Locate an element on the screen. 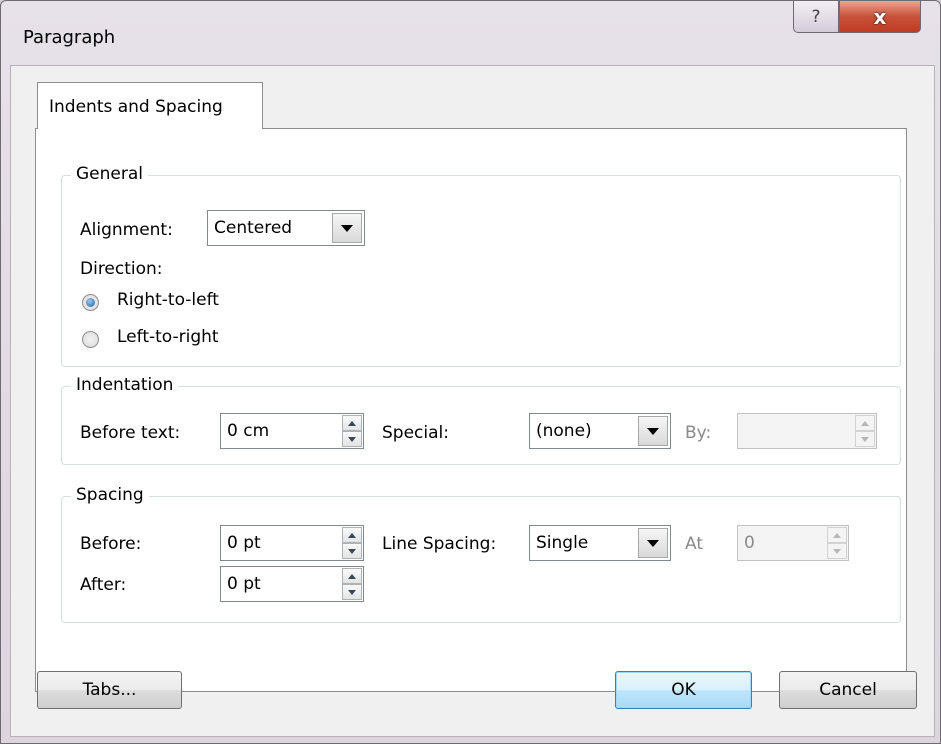 The image size is (941, 744). by-spin-buttons is located at coordinates (865, 431).